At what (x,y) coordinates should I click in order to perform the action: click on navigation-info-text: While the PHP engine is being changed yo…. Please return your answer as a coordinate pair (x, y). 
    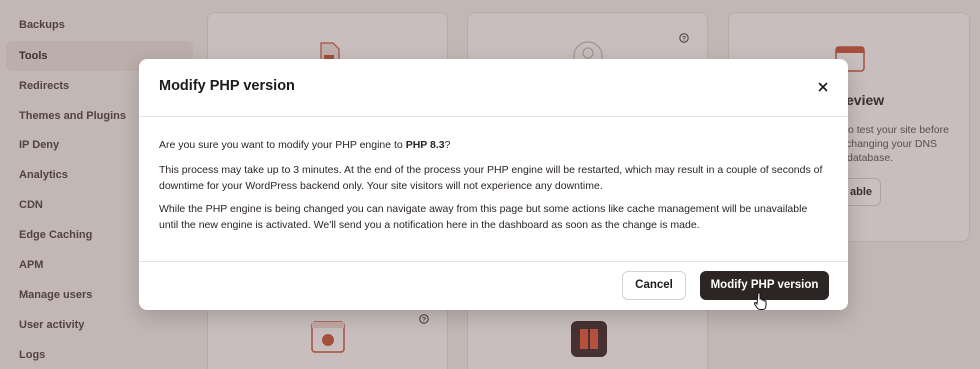
    Looking at the image, I should click on (483, 217).